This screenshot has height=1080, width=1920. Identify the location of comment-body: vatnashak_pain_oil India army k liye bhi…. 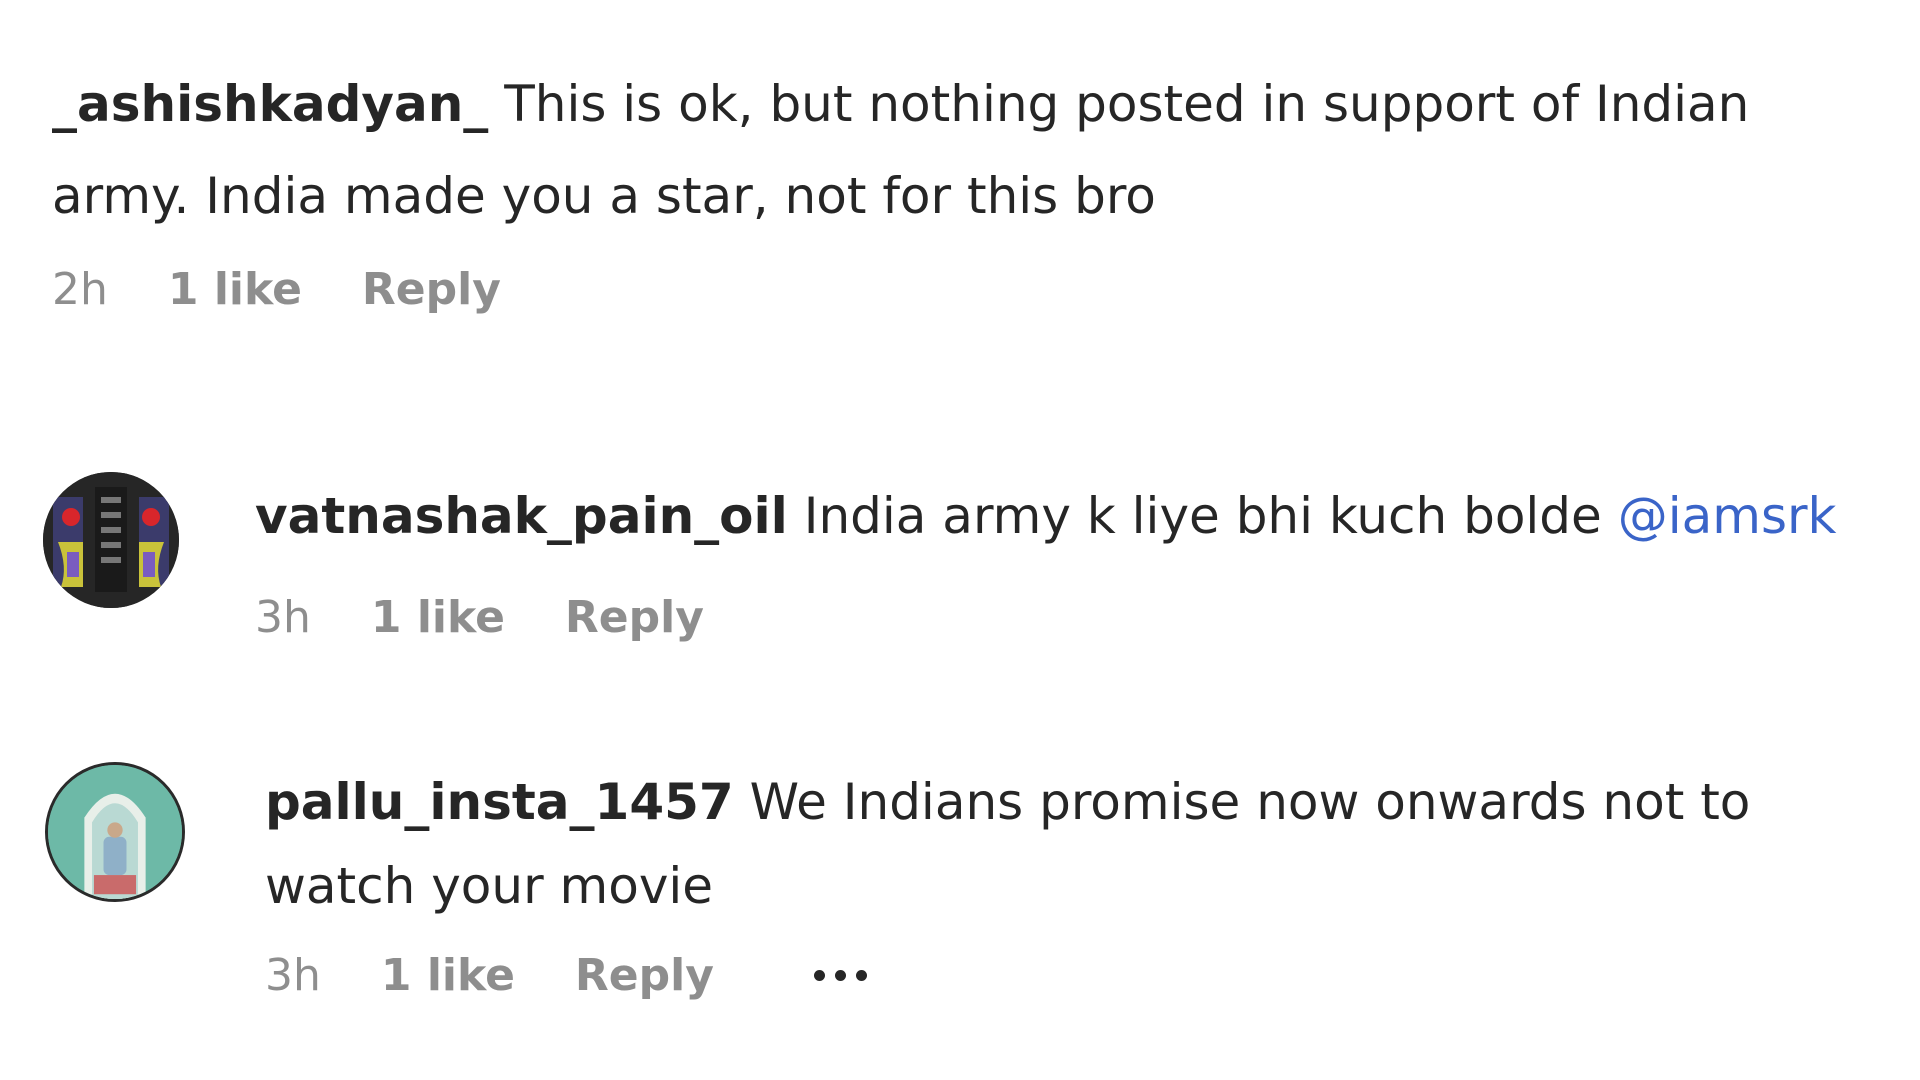
(1075, 556).